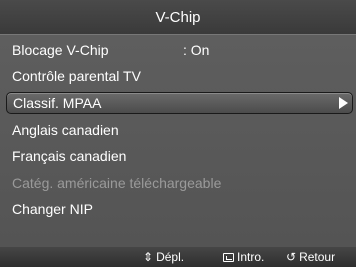 The width and height of the screenshot is (356, 267). I want to click on menu-item-label: Français canadien, so click(69, 156).